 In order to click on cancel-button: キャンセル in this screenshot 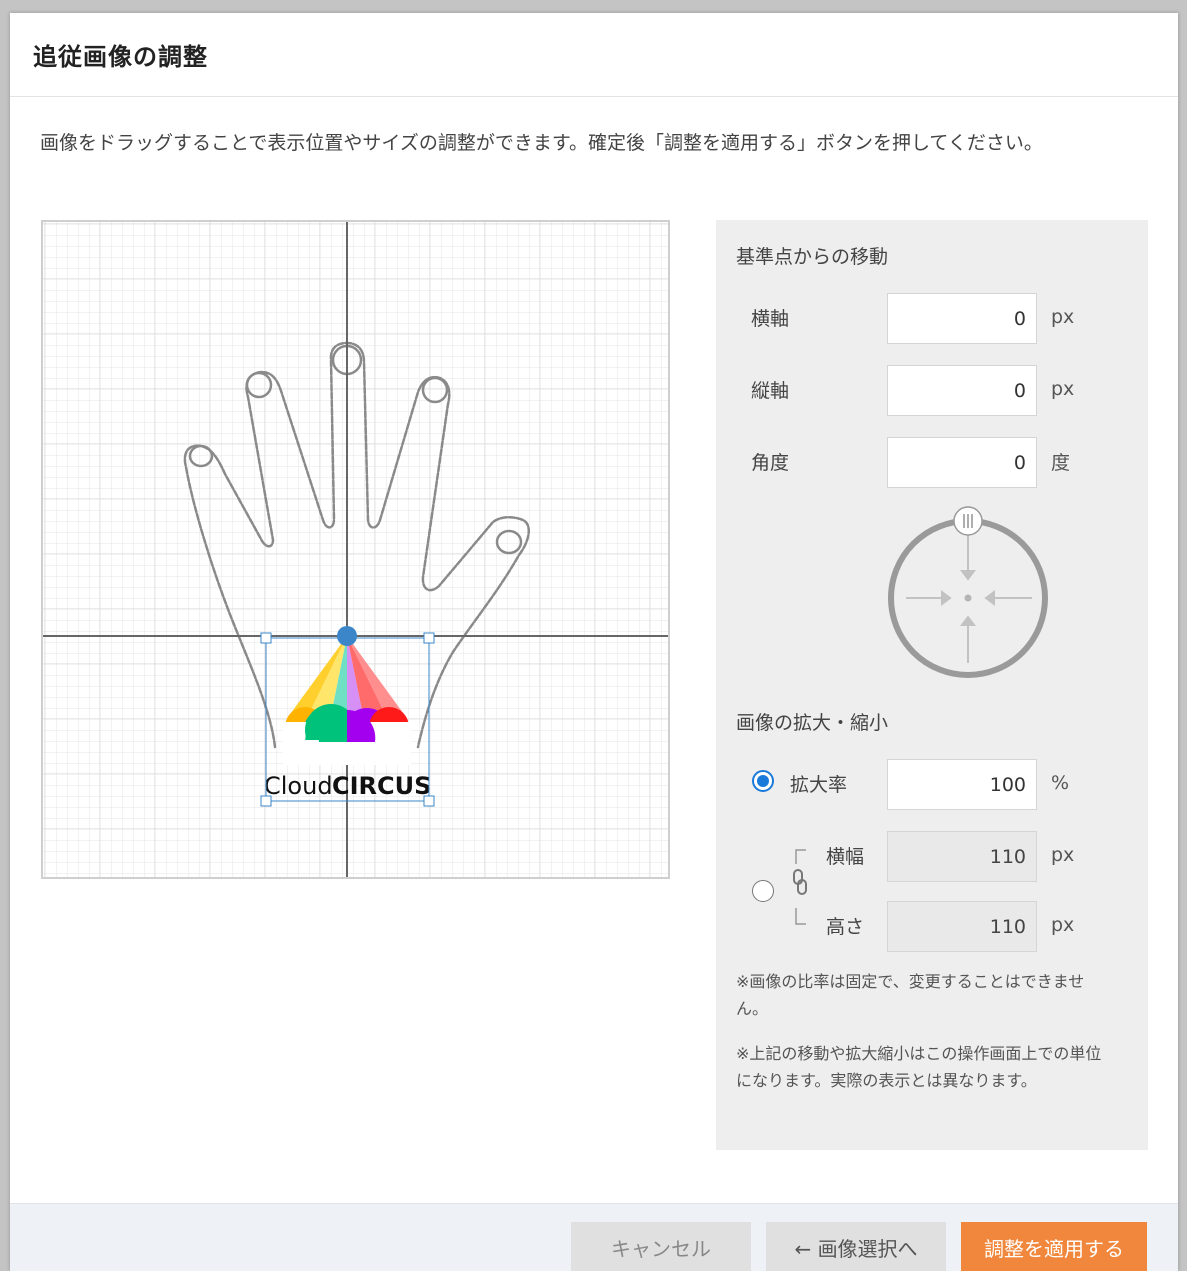, I will do `click(661, 1246)`.